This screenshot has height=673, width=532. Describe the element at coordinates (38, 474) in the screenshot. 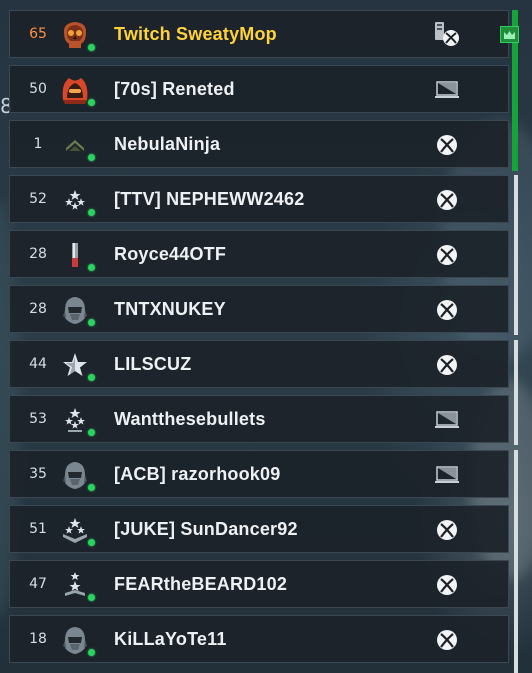

I see `player-level: 35` at that location.